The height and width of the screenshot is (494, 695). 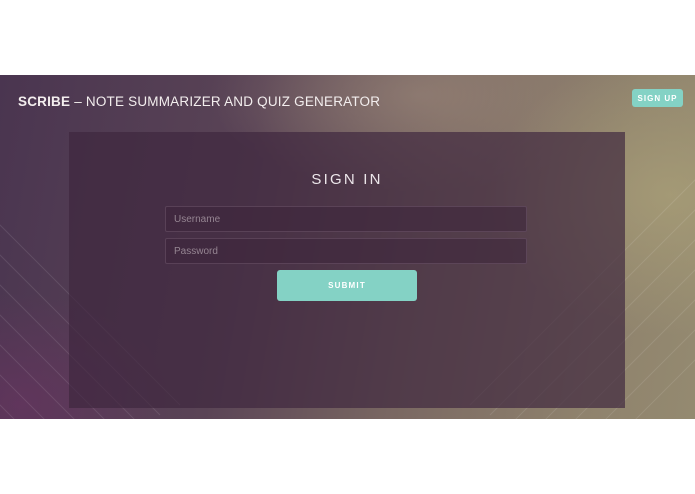 What do you see at coordinates (347, 179) in the screenshot?
I see `sign-in-title: SIGN IN` at bounding box center [347, 179].